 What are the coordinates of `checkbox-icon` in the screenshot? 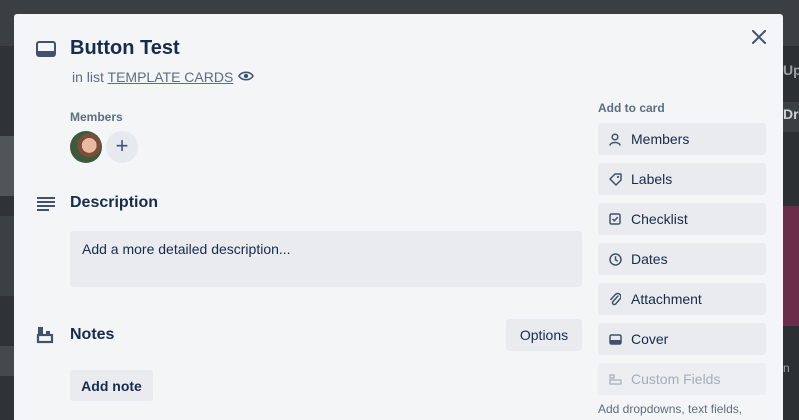 It's located at (615, 219).